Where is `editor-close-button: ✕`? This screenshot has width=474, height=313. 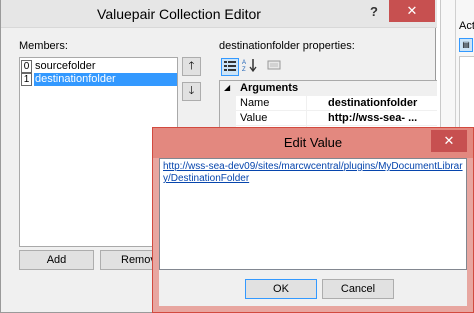
editor-close-button: ✕ is located at coordinates (412, 11).